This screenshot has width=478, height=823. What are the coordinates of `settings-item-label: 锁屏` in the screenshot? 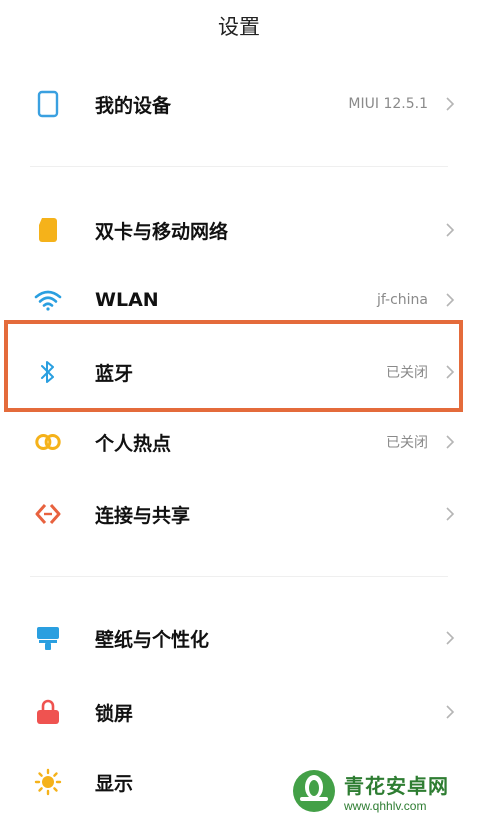 It's located at (114, 713).